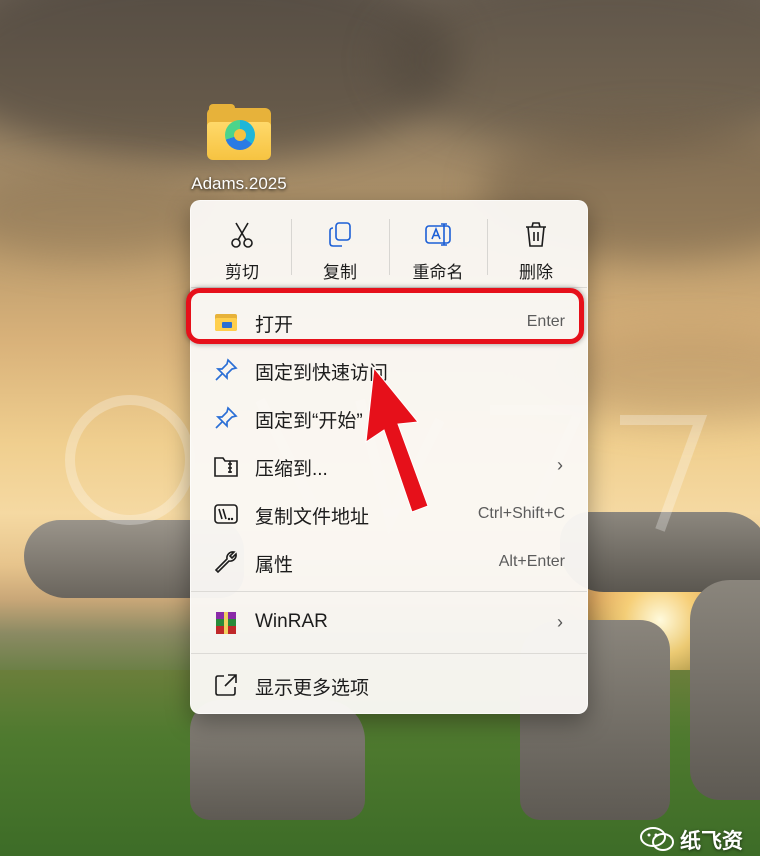  I want to click on watermark-text: 纸飞资, so click(711, 841).